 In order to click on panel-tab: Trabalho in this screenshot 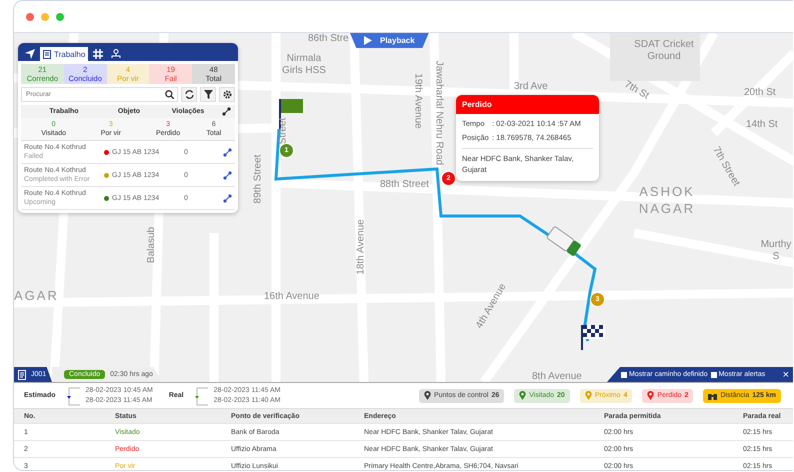, I will do `click(64, 54)`.